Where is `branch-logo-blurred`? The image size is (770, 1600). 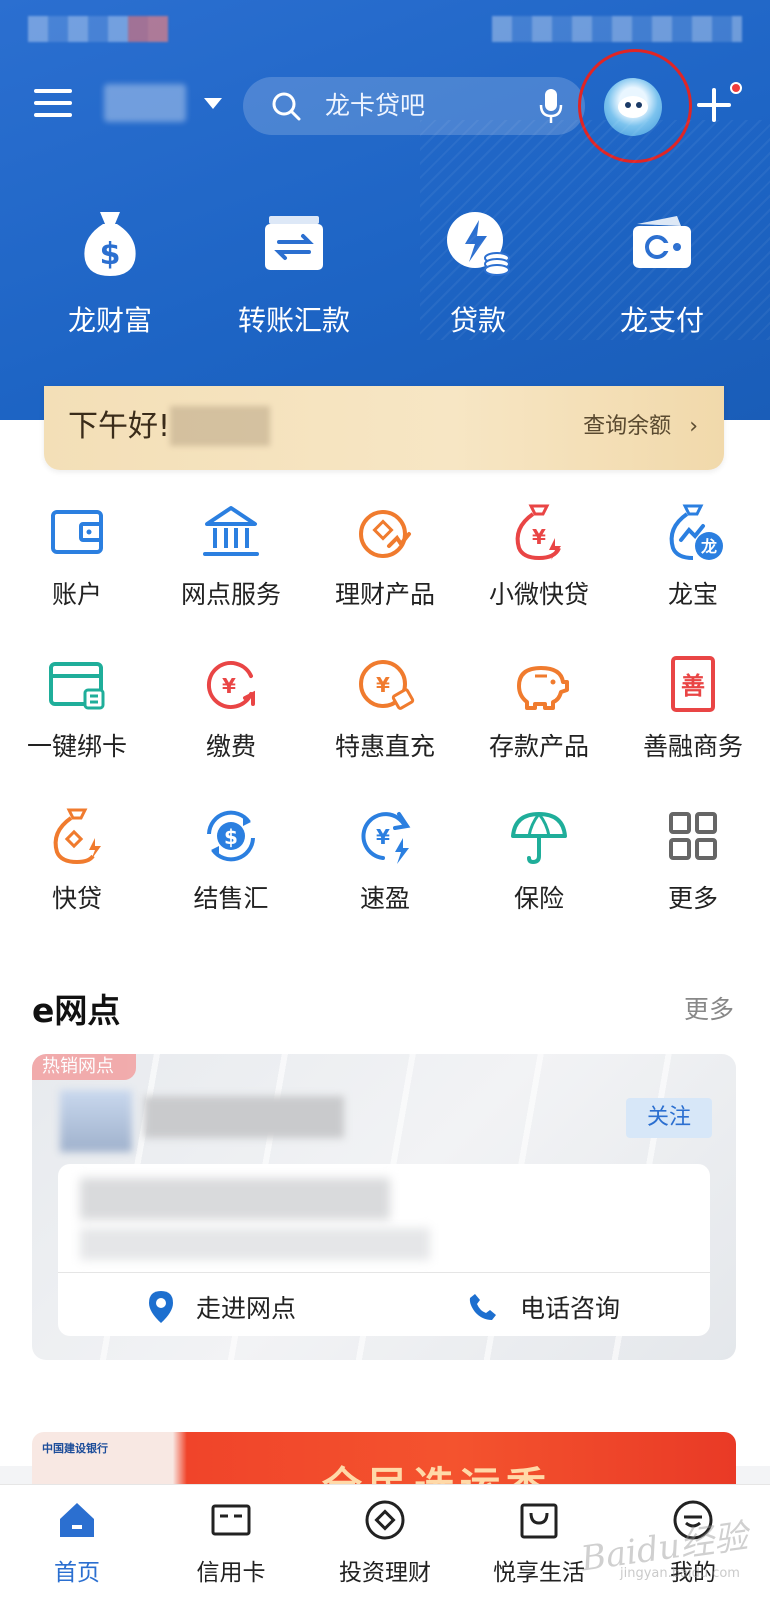
branch-logo-blurred is located at coordinates (96, 1121).